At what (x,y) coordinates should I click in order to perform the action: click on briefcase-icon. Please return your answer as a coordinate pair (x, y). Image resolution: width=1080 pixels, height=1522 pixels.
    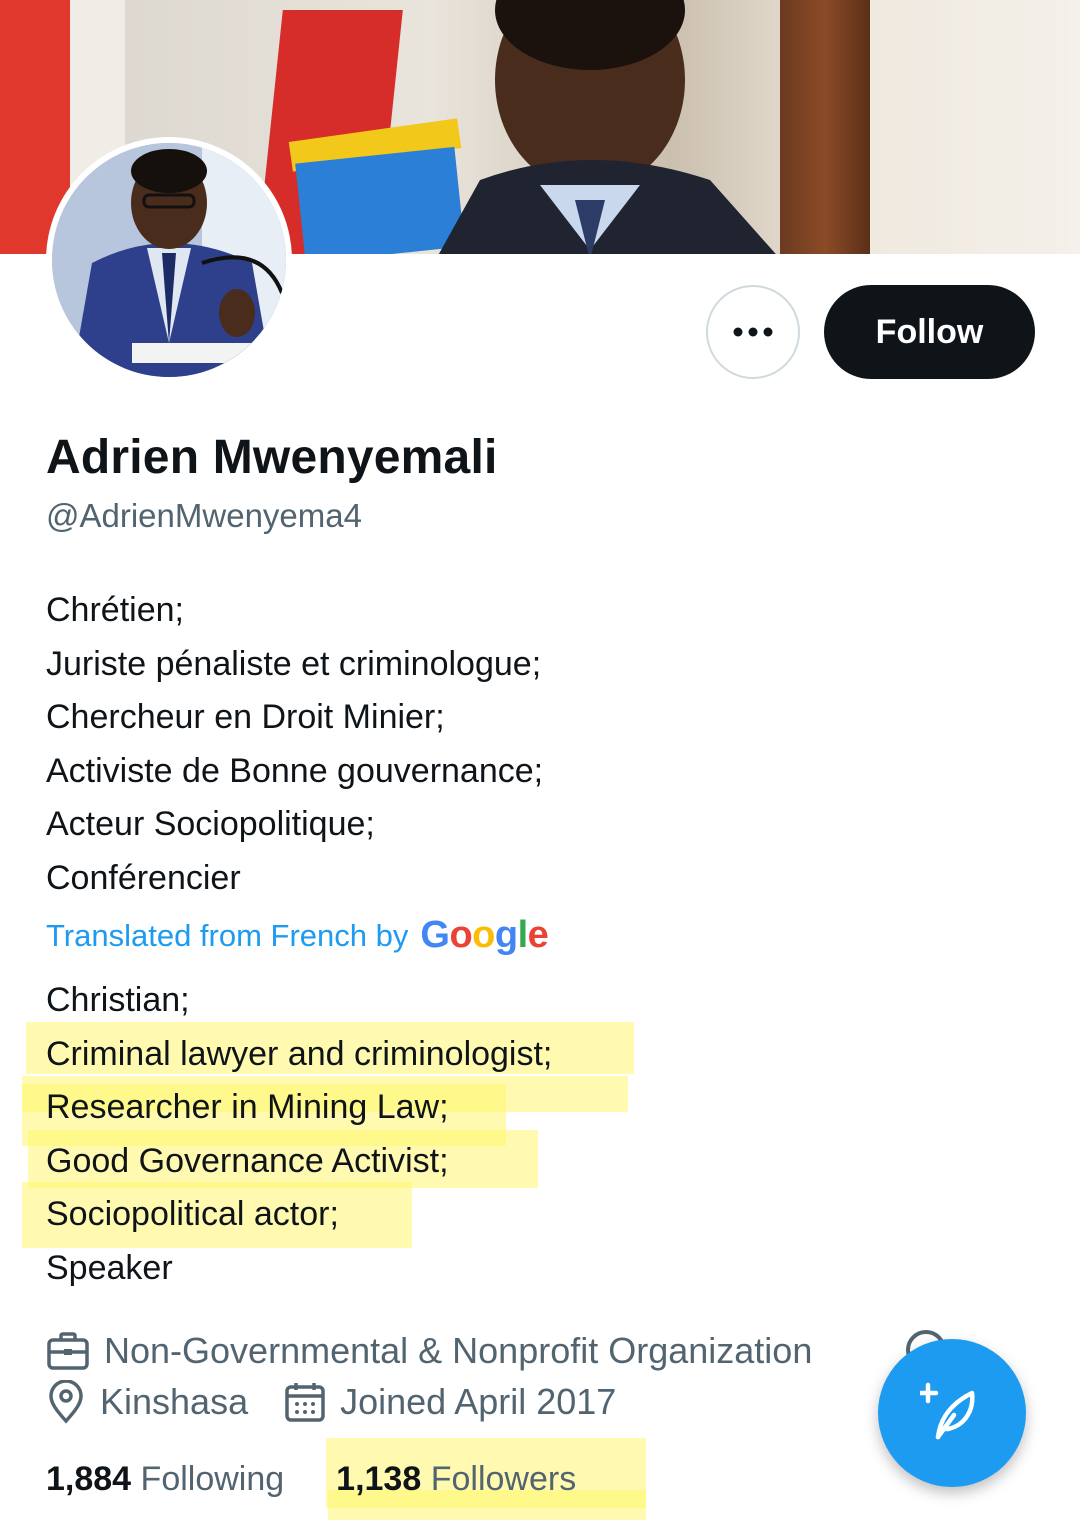
    Looking at the image, I should click on (68, 1351).